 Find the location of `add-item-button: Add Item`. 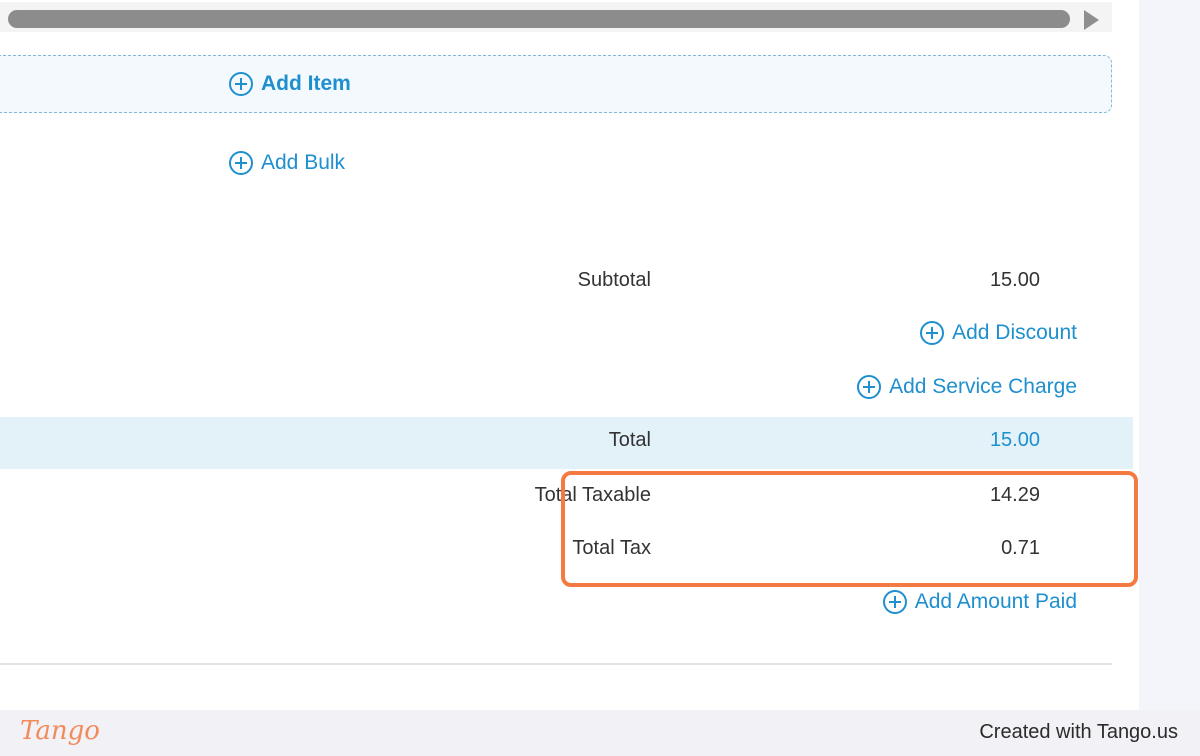

add-item-button: Add Item is located at coordinates (290, 84).